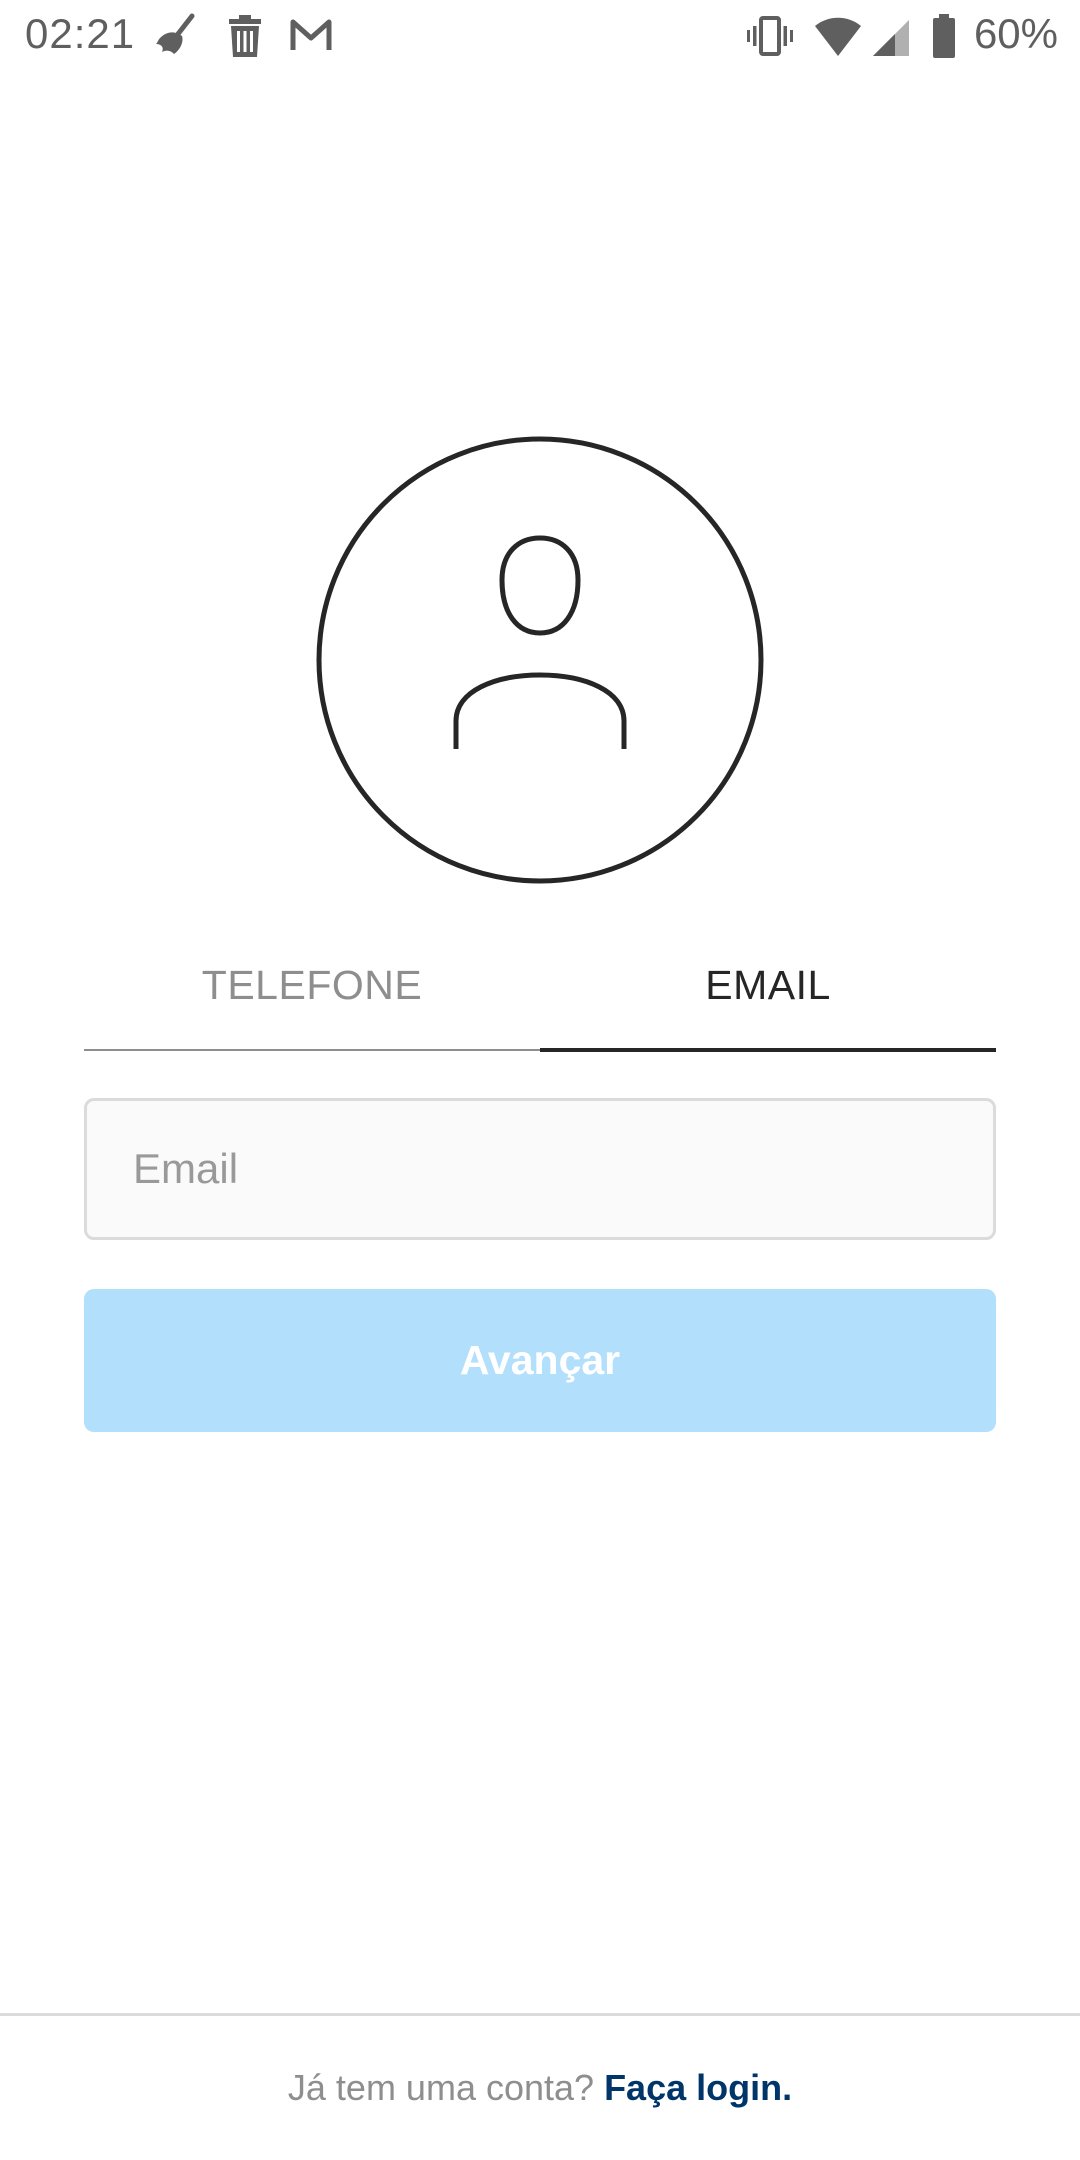 The width and height of the screenshot is (1080, 2160). What do you see at coordinates (175, 33) in the screenshot?
I see `broom-icon` at bounding box center [175, 33].